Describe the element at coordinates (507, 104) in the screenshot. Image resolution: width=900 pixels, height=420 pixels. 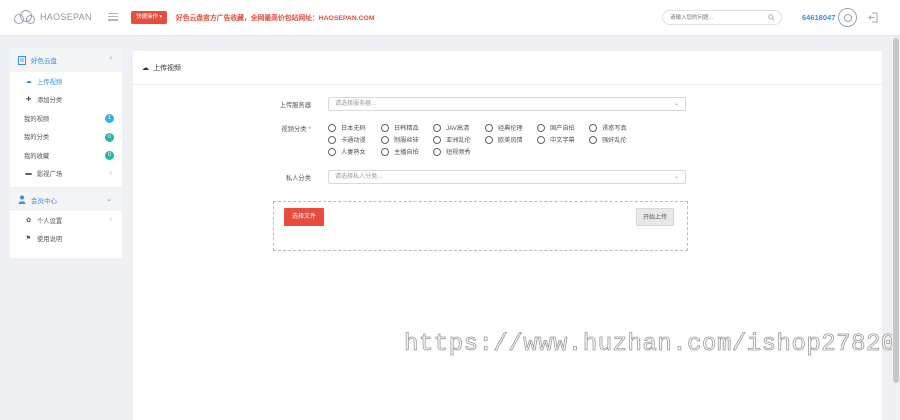
I see `server-select: 请选择服务器... ⌄` at that location.